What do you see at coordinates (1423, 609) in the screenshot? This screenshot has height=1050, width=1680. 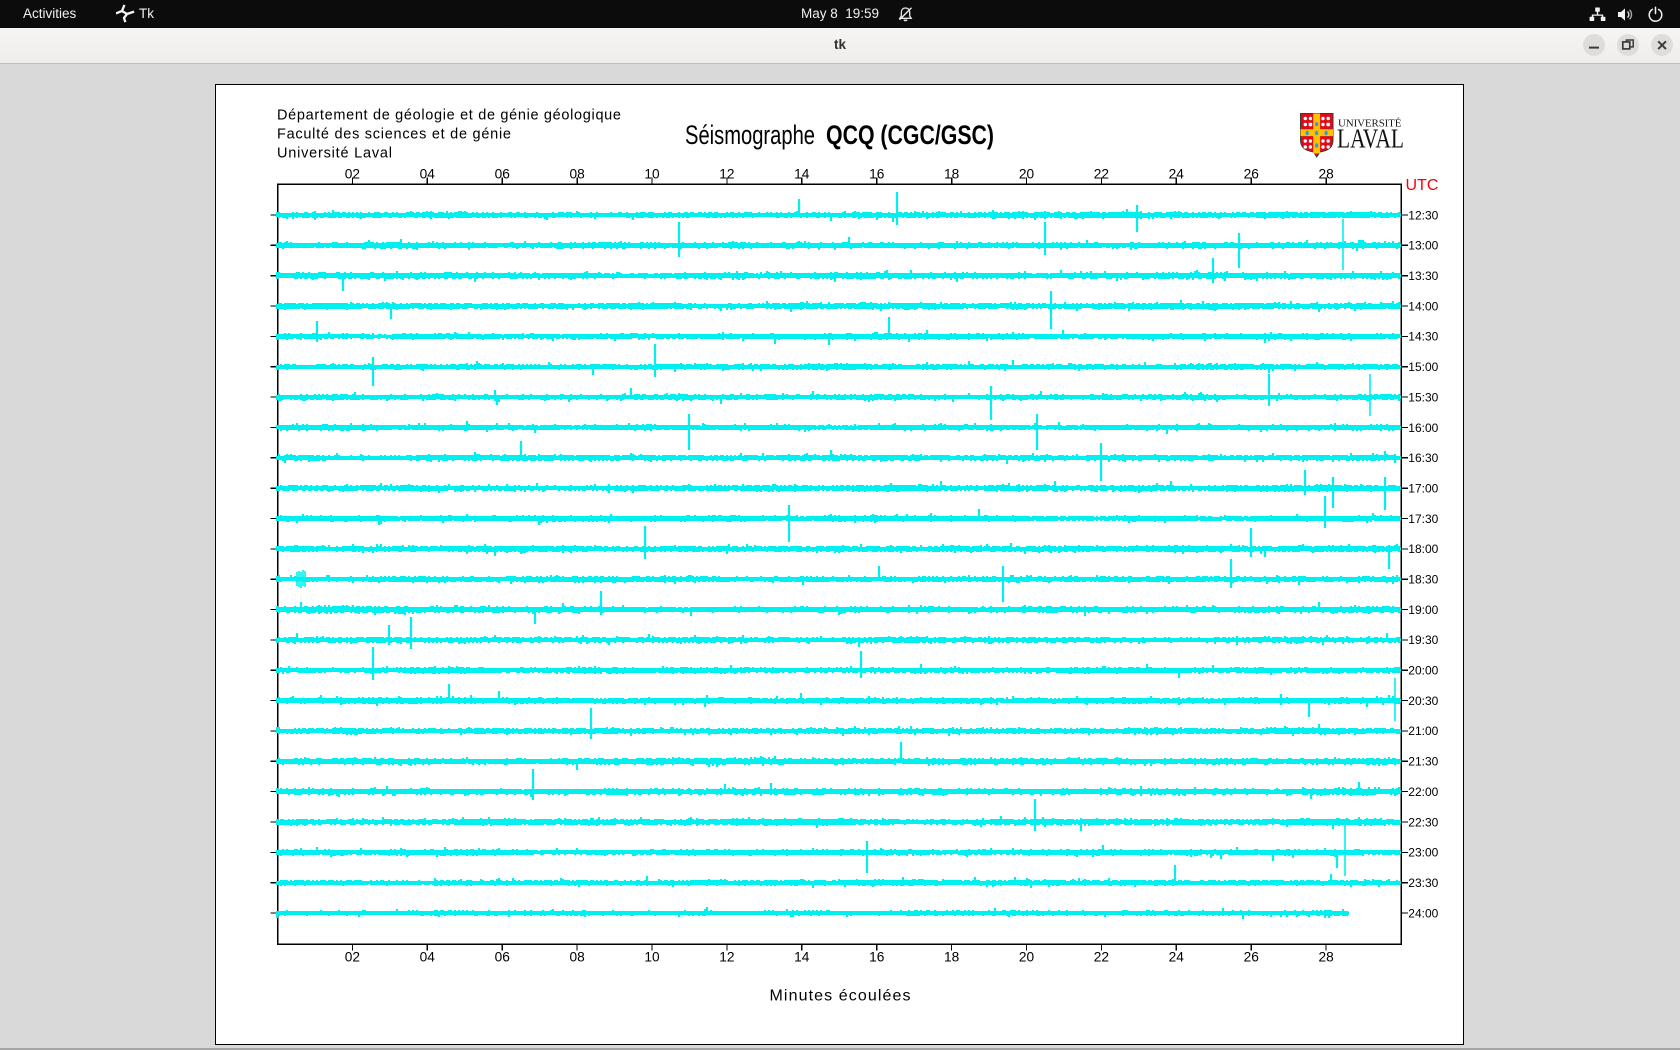 I see `svg-text: 19:00` at bounding box center [1423, 609].